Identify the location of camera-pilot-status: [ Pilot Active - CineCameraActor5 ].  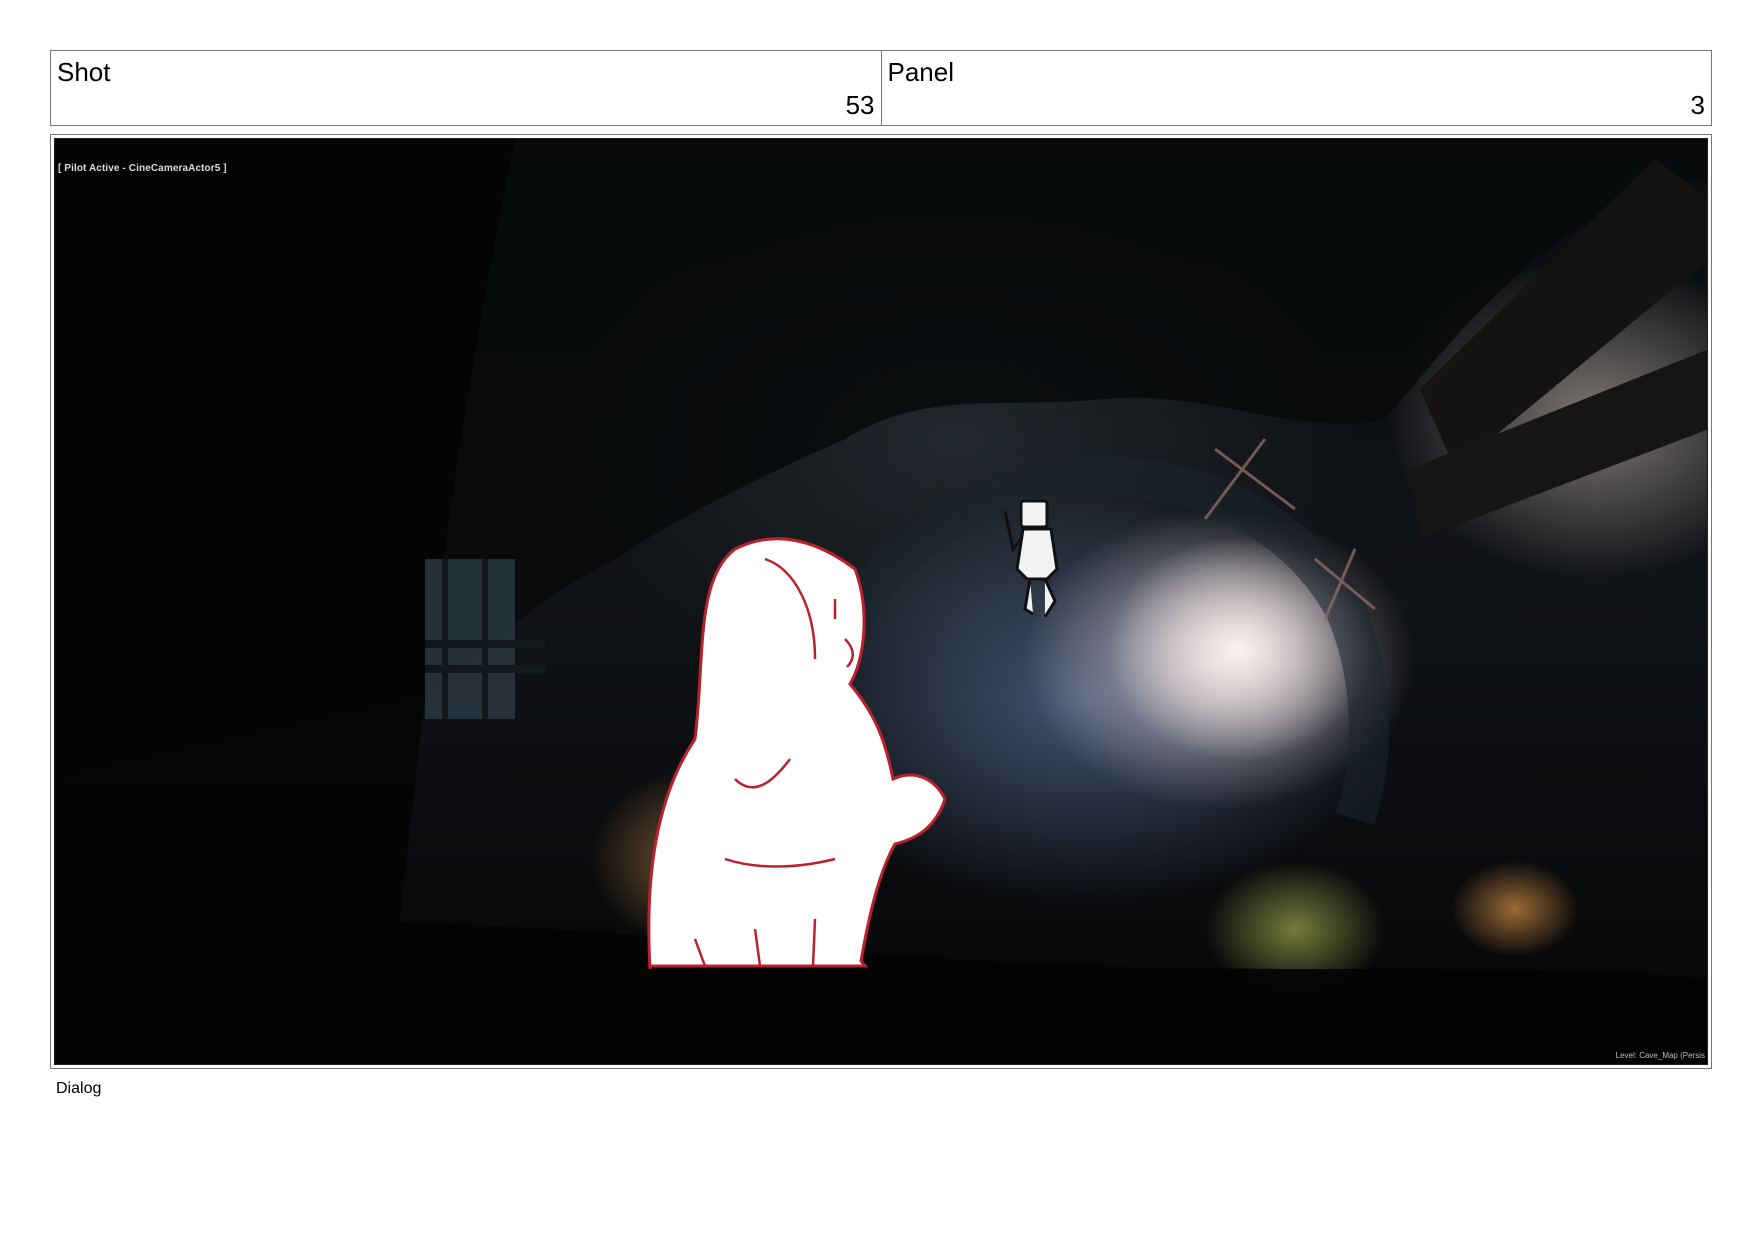
(142, 168).